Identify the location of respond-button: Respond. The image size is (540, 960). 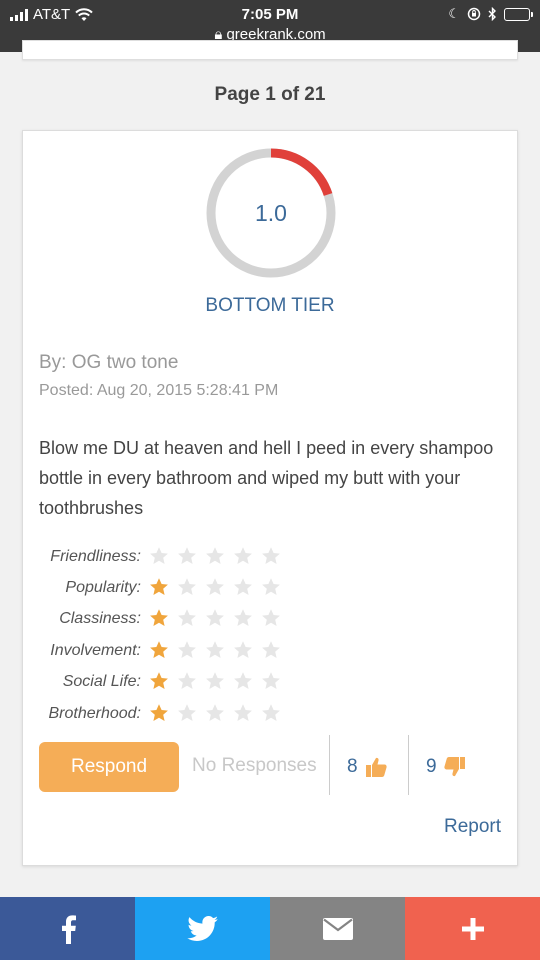
(109, 767).